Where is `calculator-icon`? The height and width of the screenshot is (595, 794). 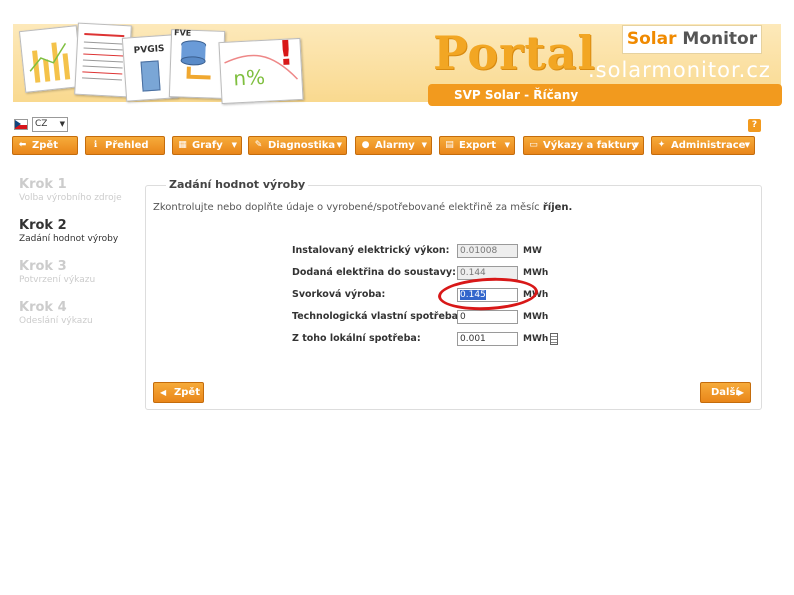
calculator-icon is located at coordinates (554, 339).